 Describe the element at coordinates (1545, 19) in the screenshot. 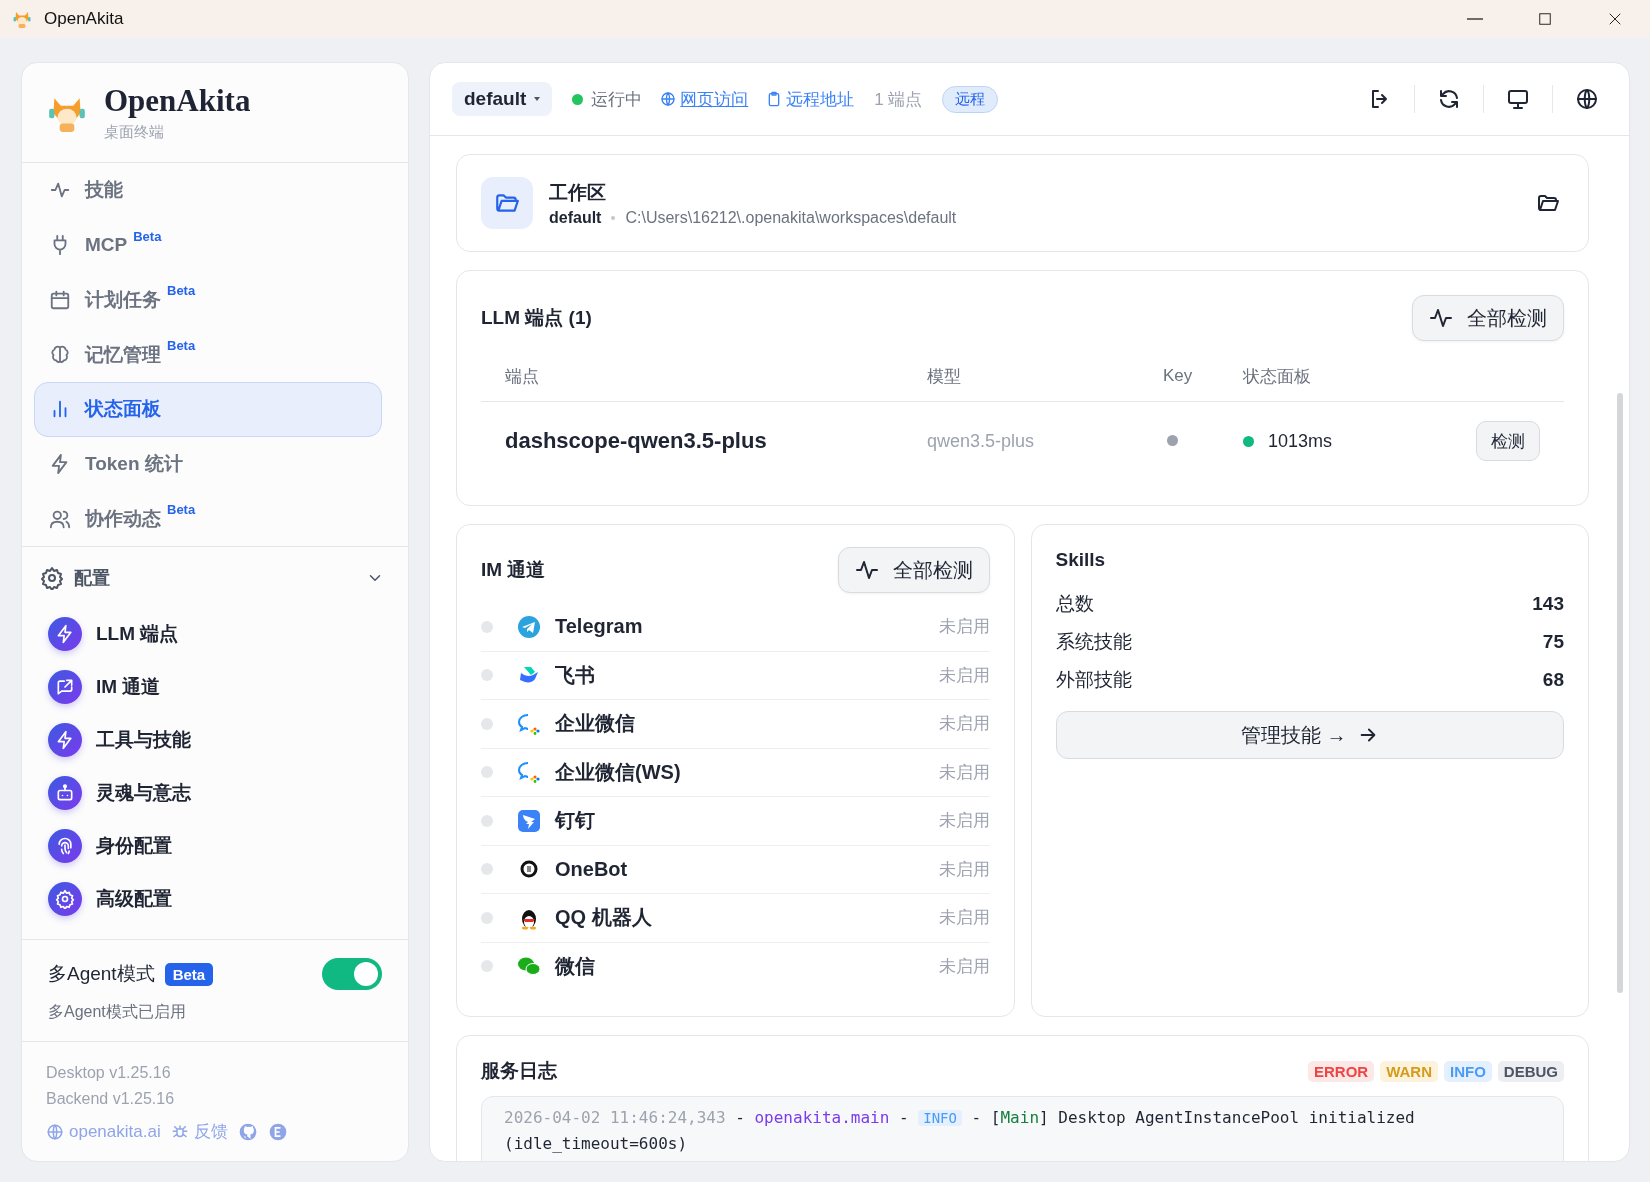

I see `maximize-icon` at that location.